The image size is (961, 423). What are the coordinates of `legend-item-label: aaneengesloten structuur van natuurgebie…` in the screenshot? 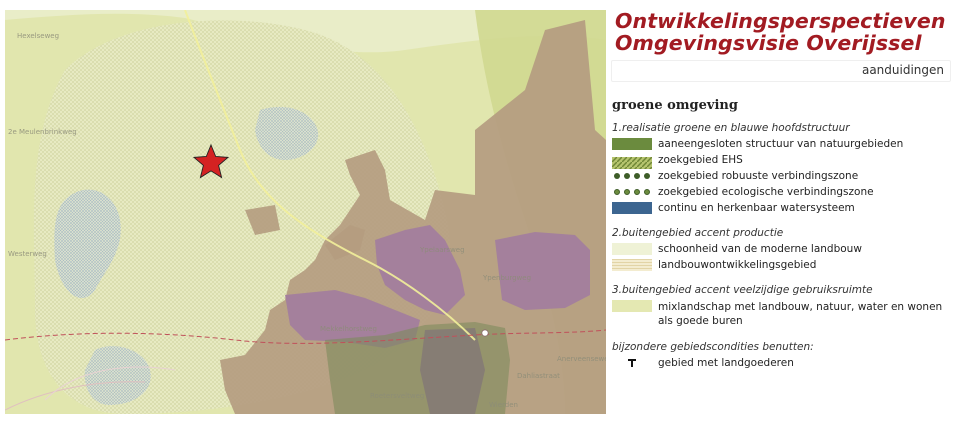 It's located at (781, 144).